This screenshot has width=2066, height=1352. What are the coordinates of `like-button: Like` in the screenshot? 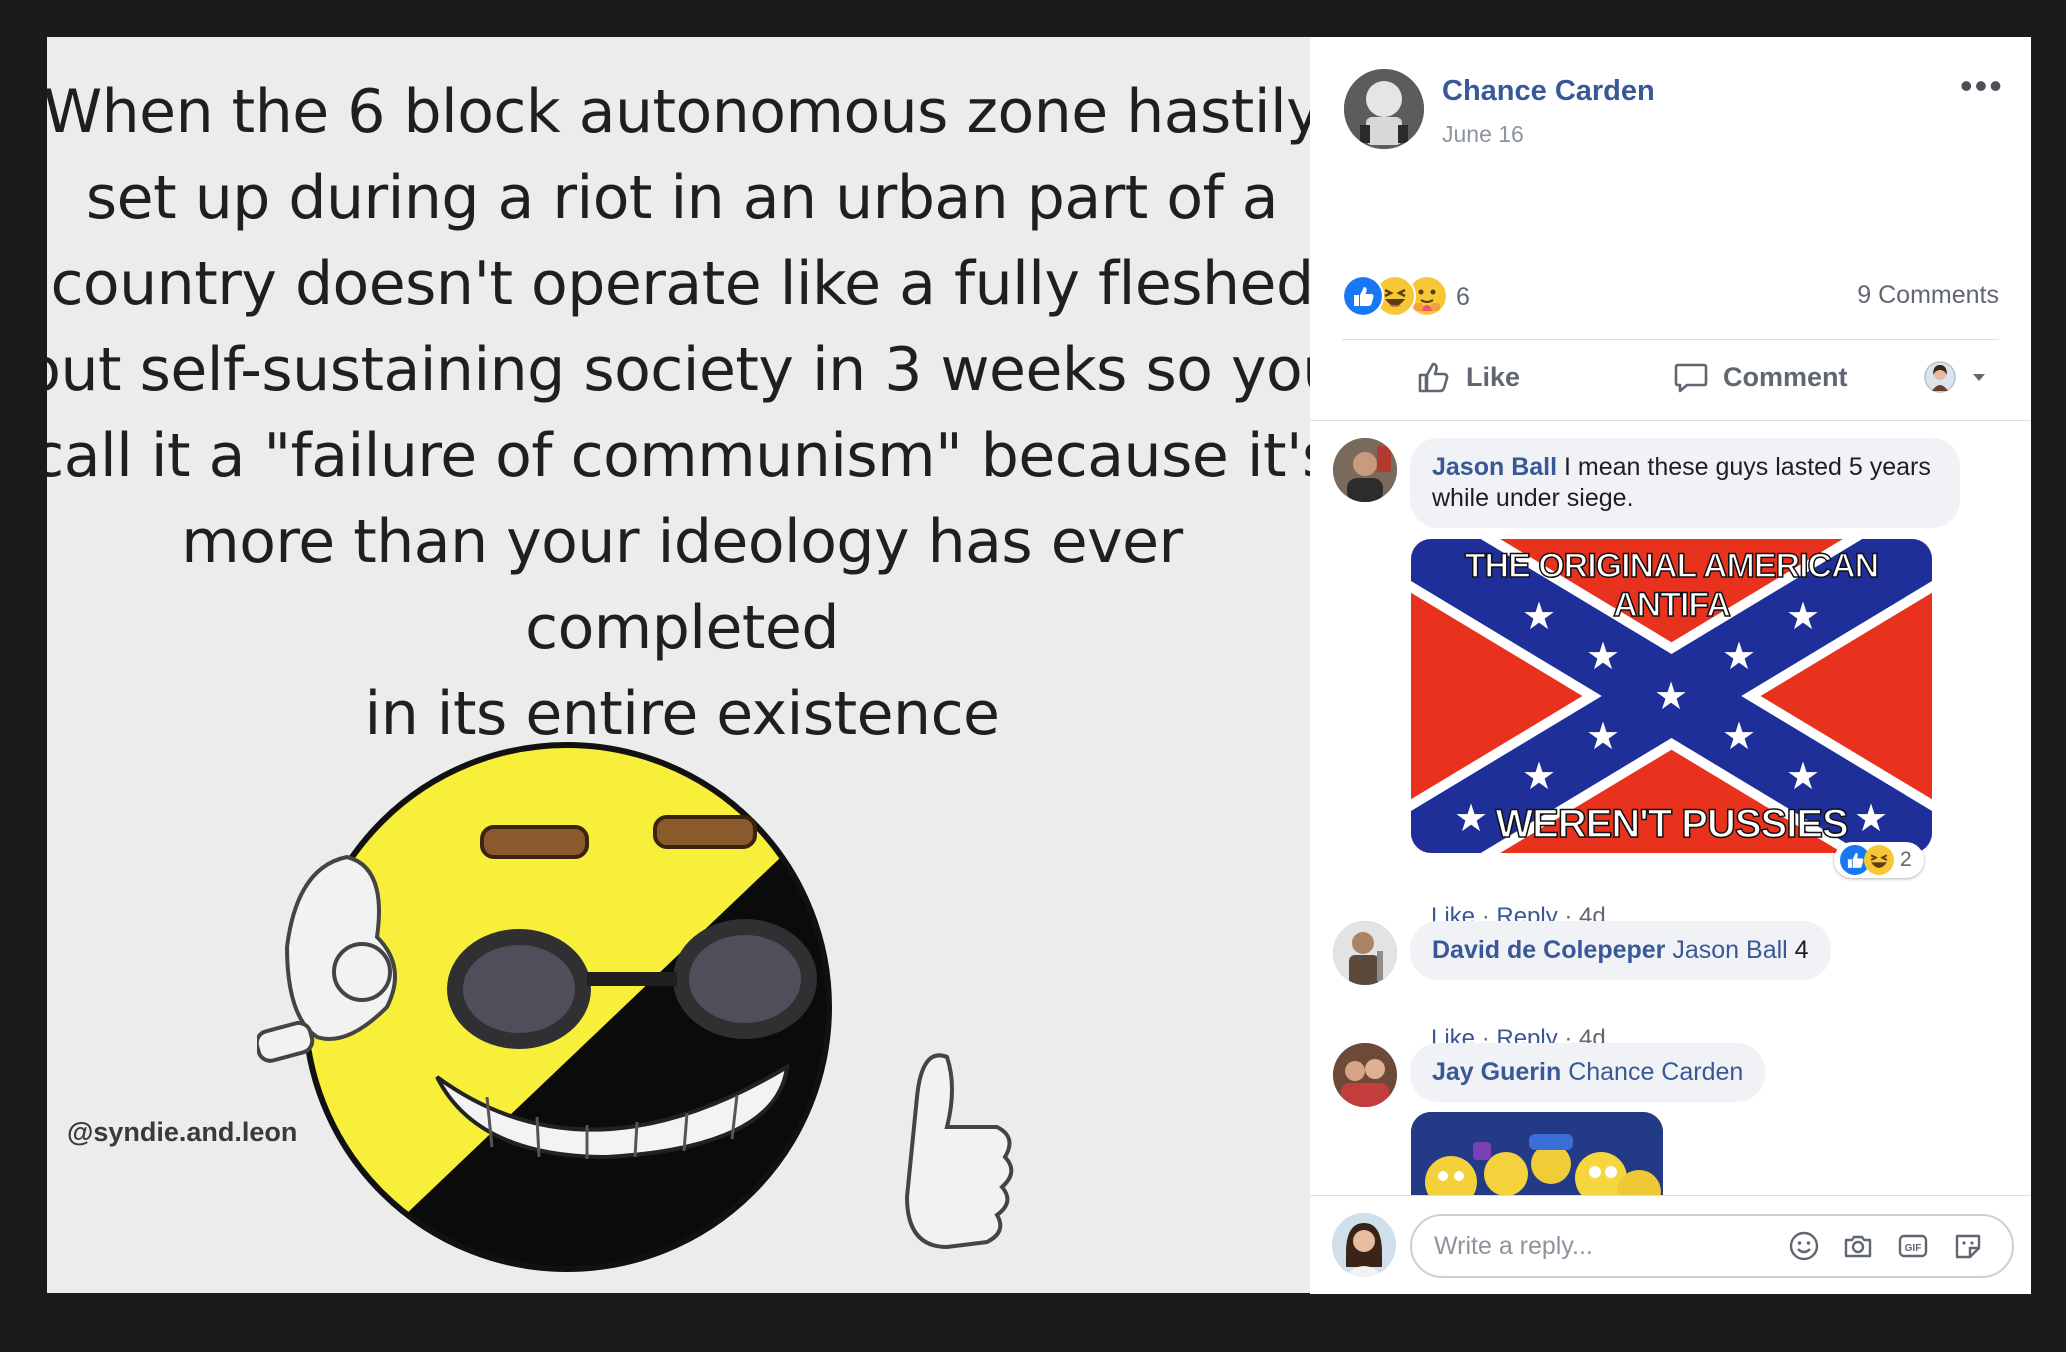 It's located at (1468, 377).